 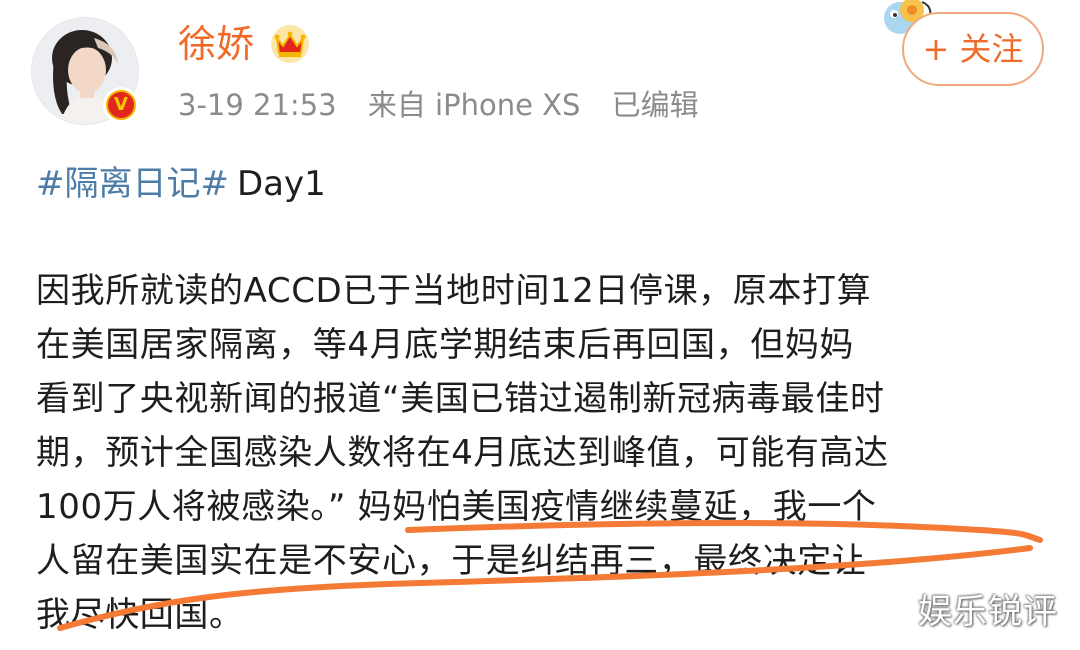 I want to click on post-line: 100万人将被感染。” 妈妈怕美国疫情继续蔓延，我一个, so click(x=456, y=507).